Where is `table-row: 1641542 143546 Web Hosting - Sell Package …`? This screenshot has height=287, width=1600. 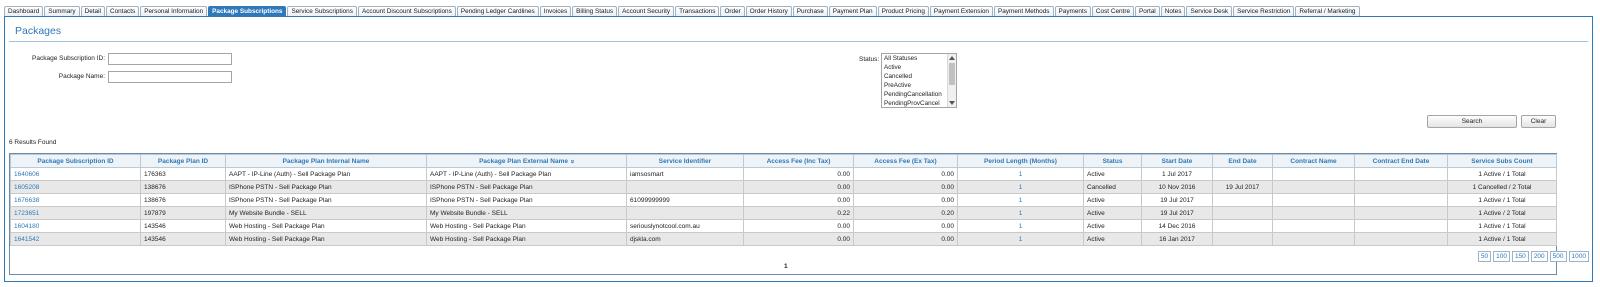
table-row: 1641542 143546 Web Hosting - Sell Package … is located at coordinates (783, 239).